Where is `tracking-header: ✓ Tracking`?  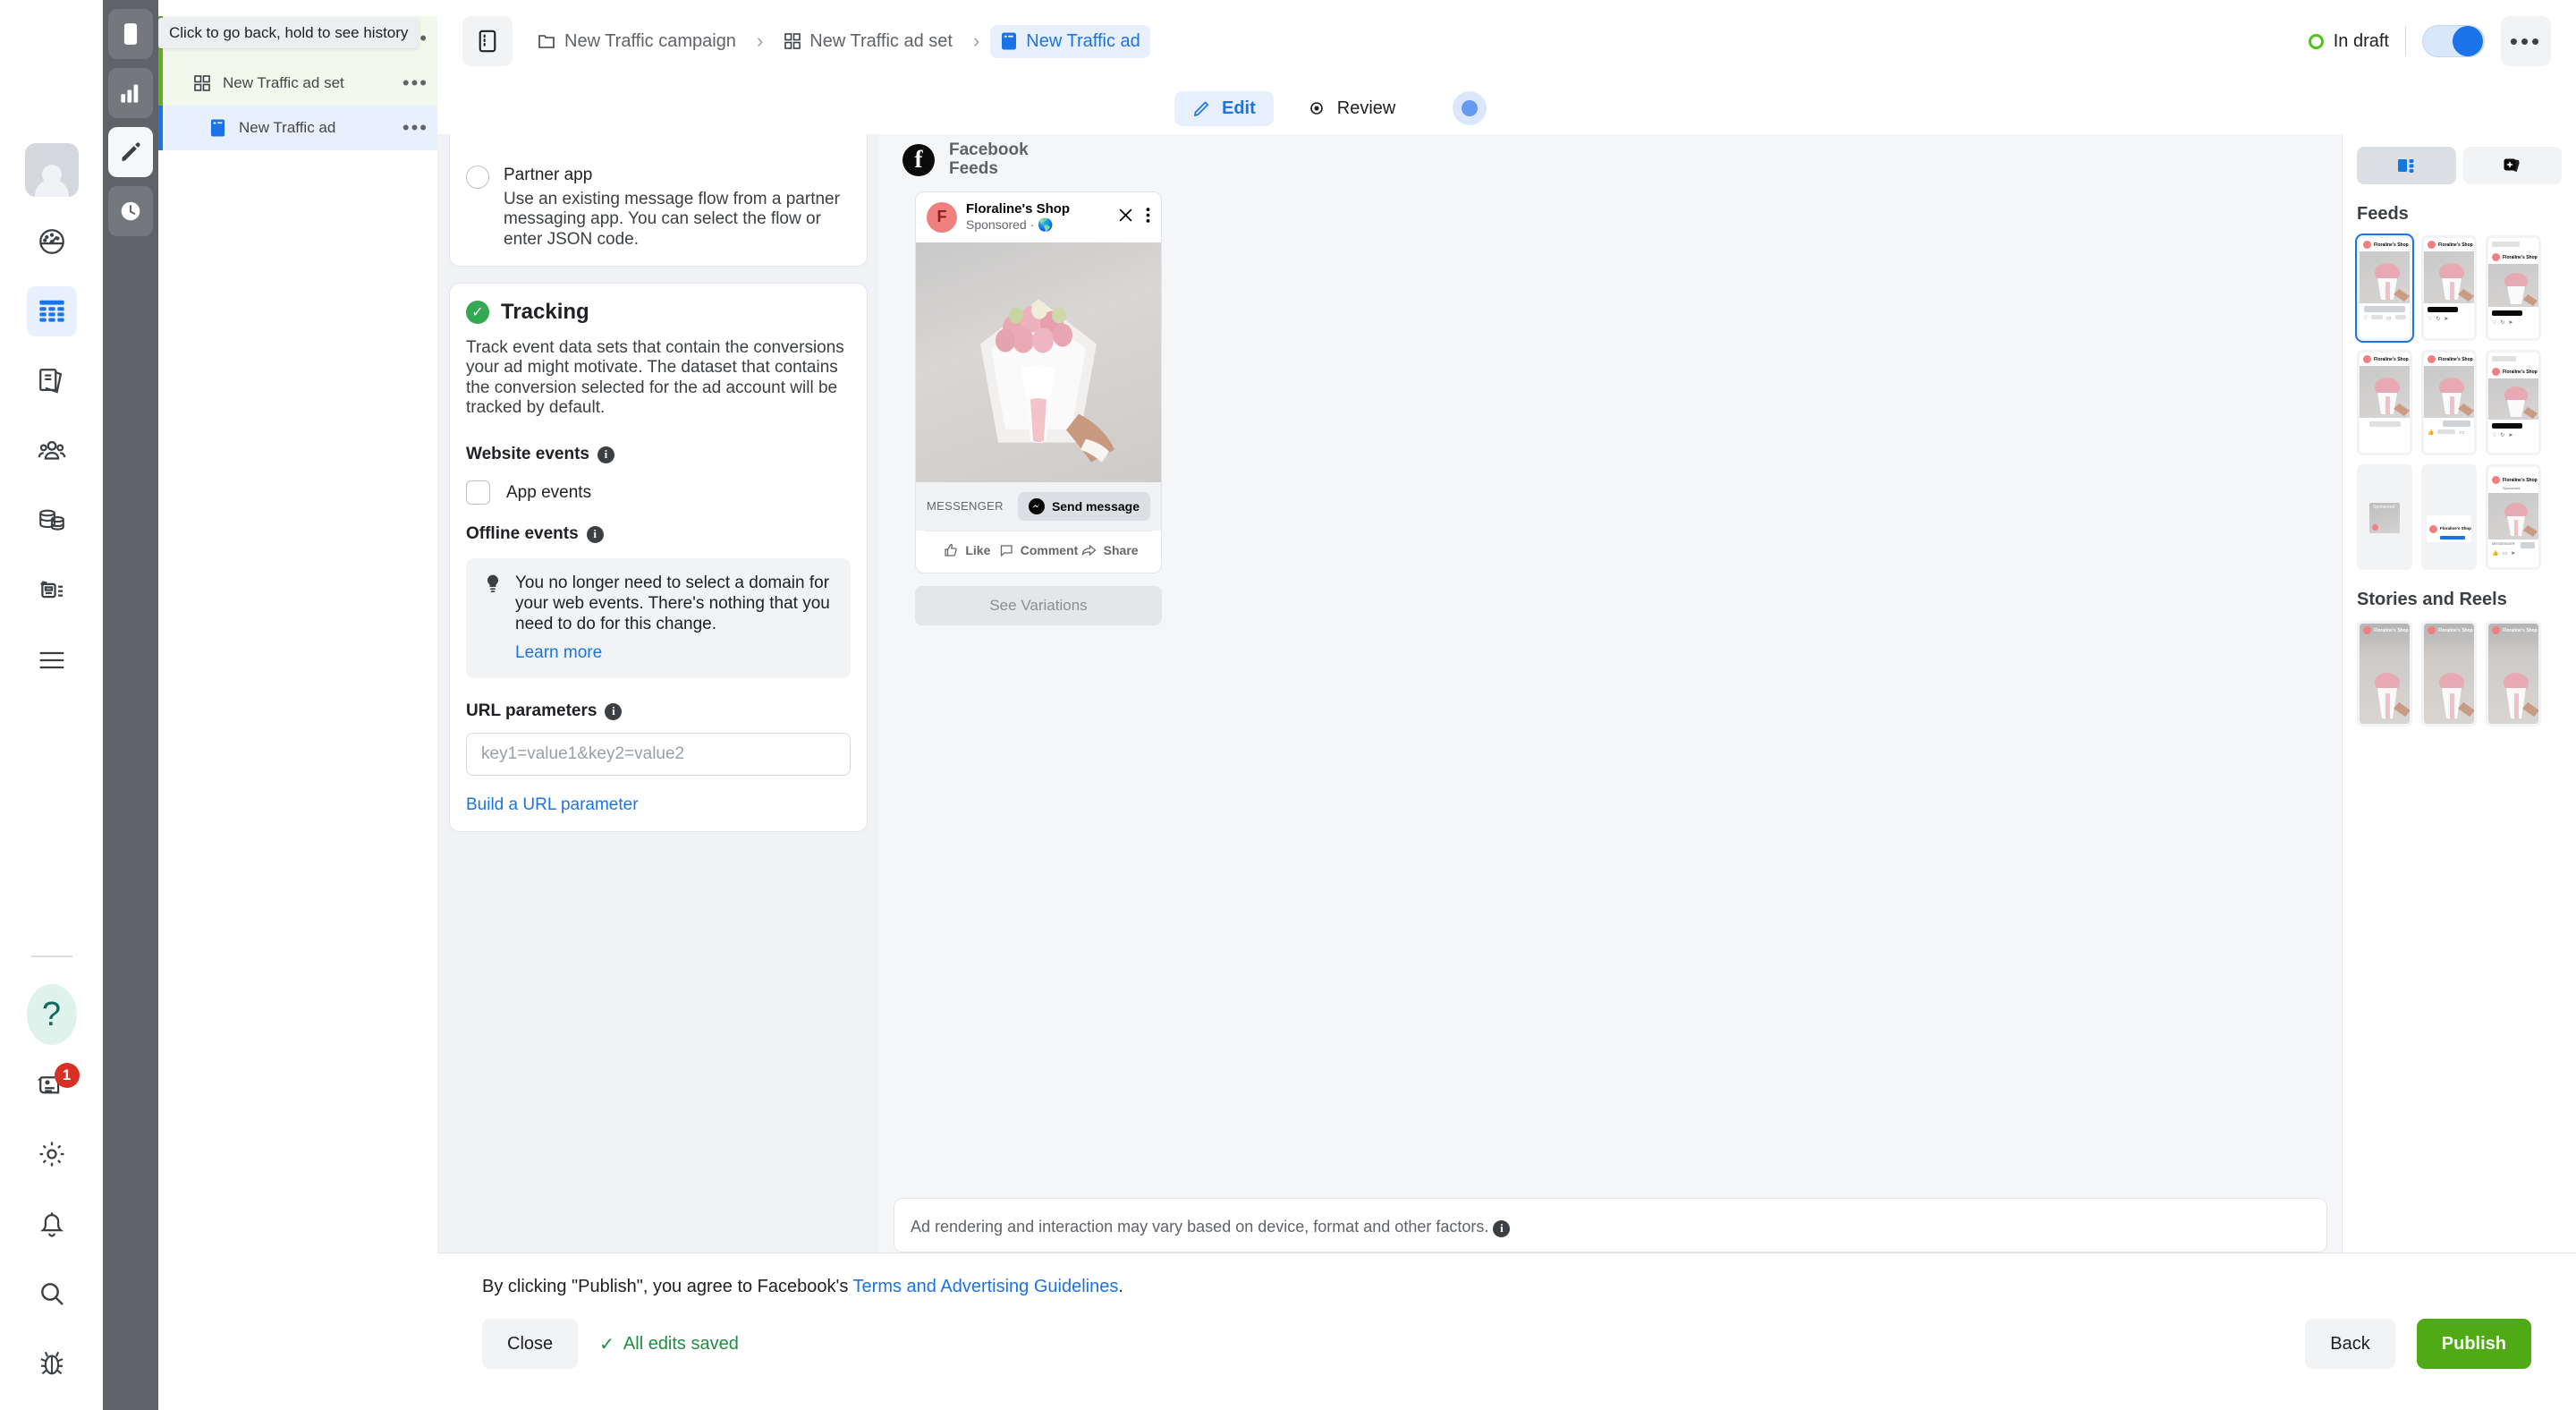 tracking-header: ✓ Tracking is located at coordinates (658, 312).